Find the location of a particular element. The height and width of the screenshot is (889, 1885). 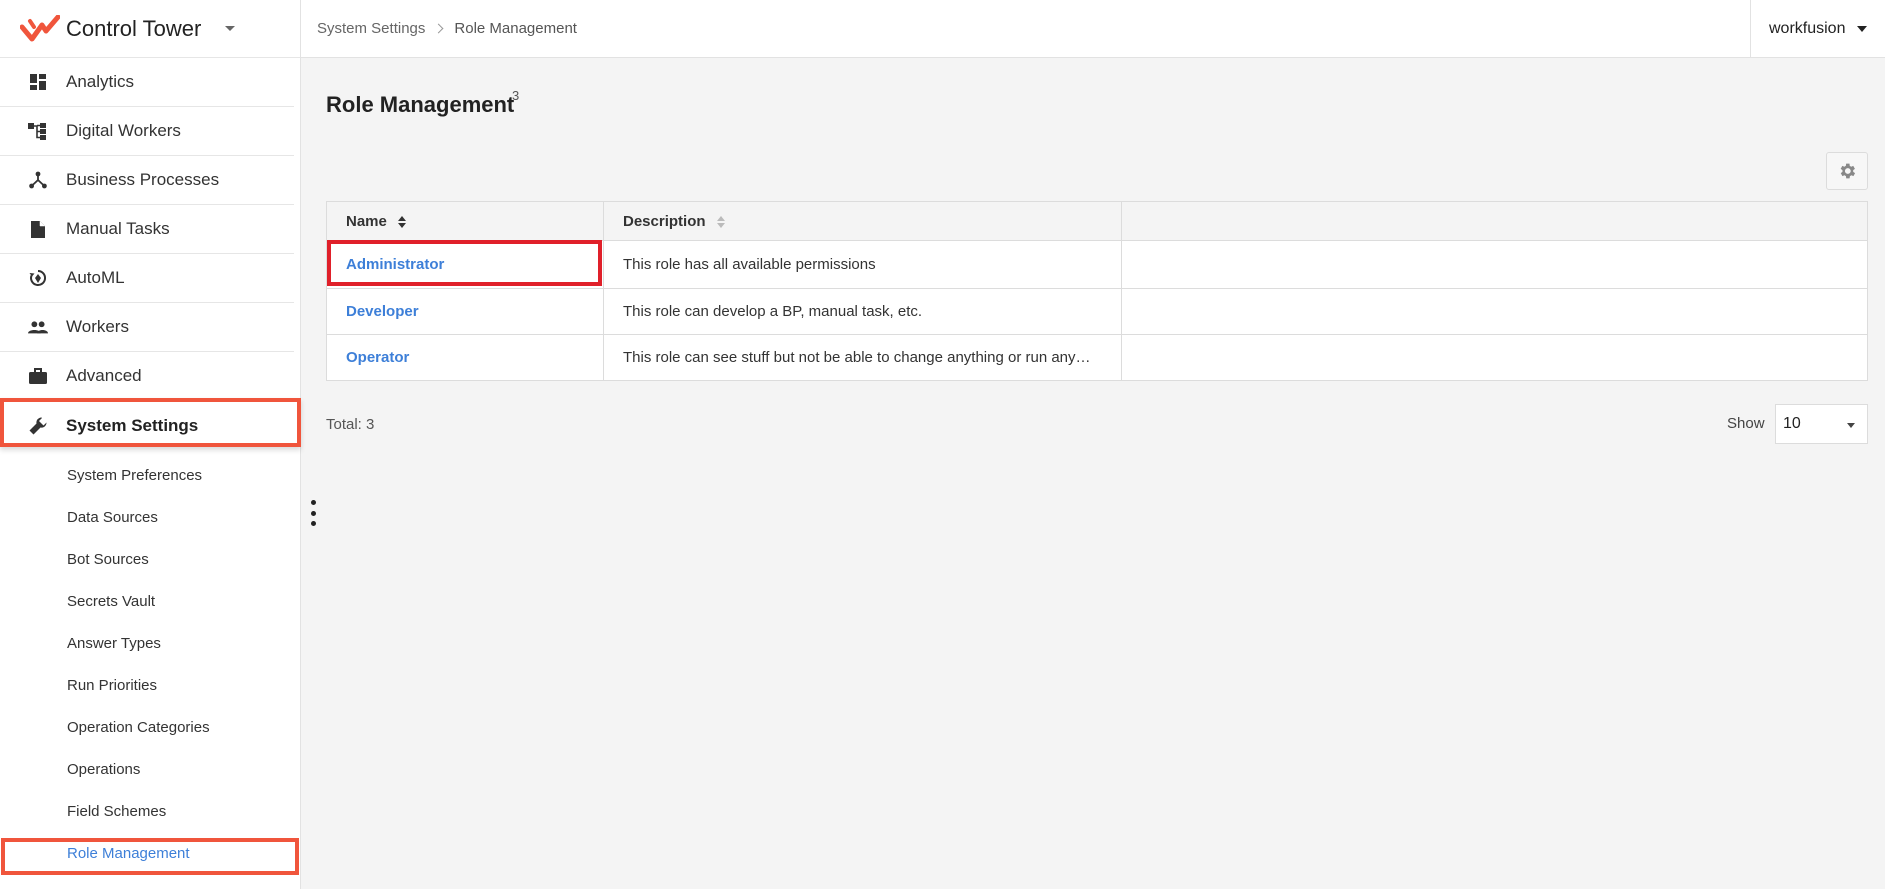

breadcrumb-system-settings: System Settings is located at coordinates (371, 28).